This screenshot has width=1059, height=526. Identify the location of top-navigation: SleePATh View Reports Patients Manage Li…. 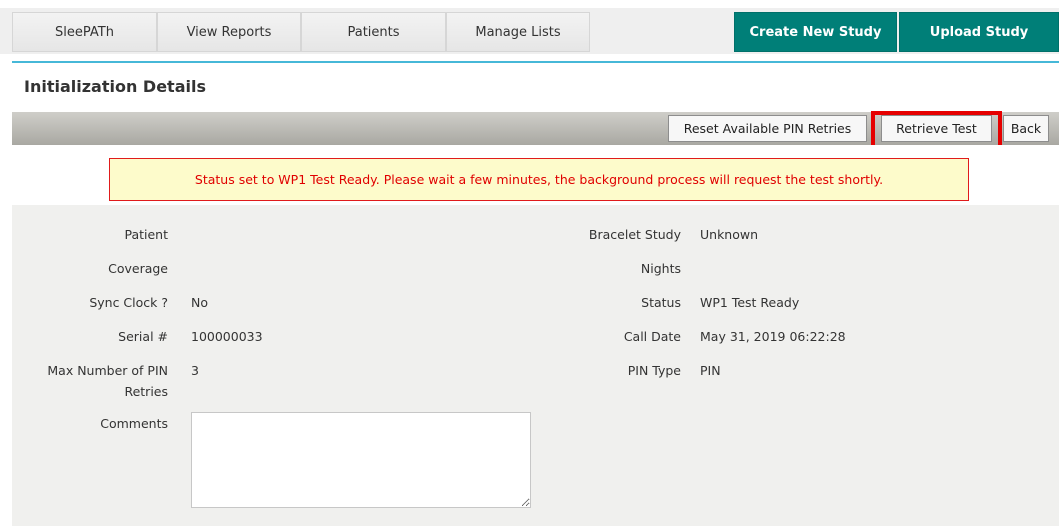
(529, 31).